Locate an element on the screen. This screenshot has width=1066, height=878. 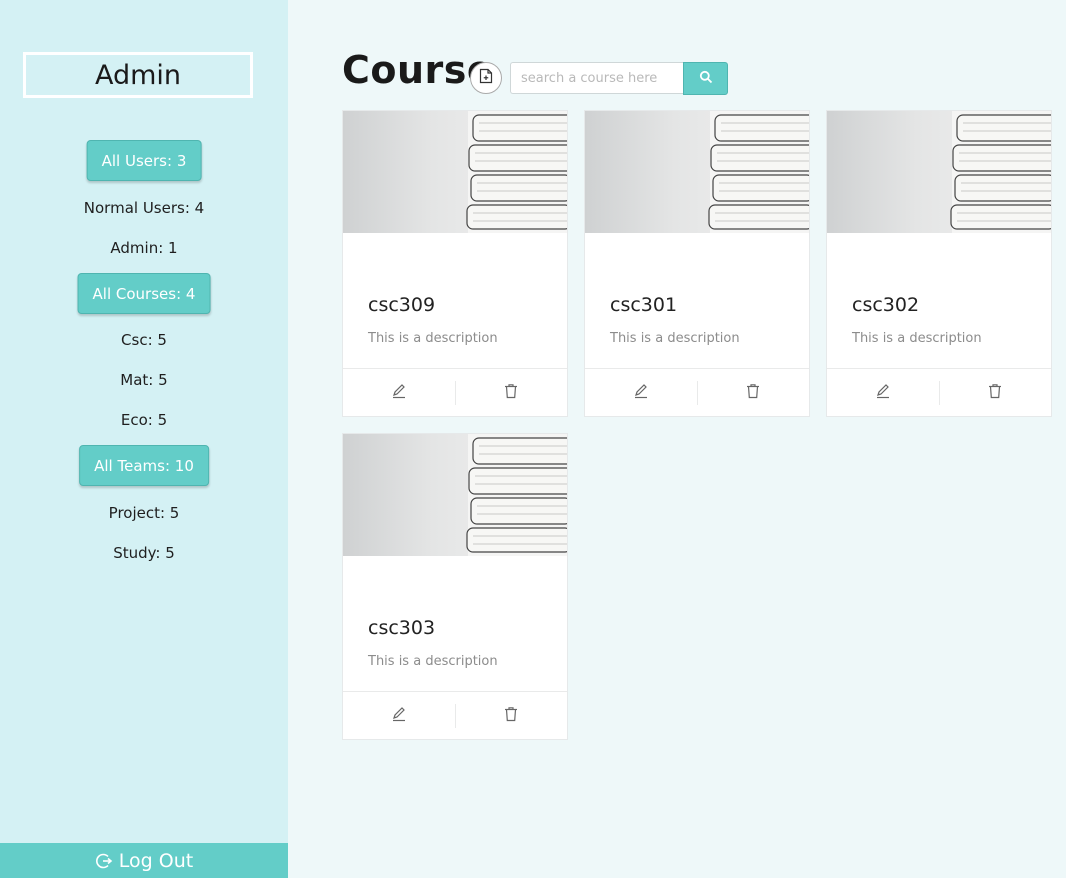
study-count: Study: 5 is located at coordinates (144, 553).